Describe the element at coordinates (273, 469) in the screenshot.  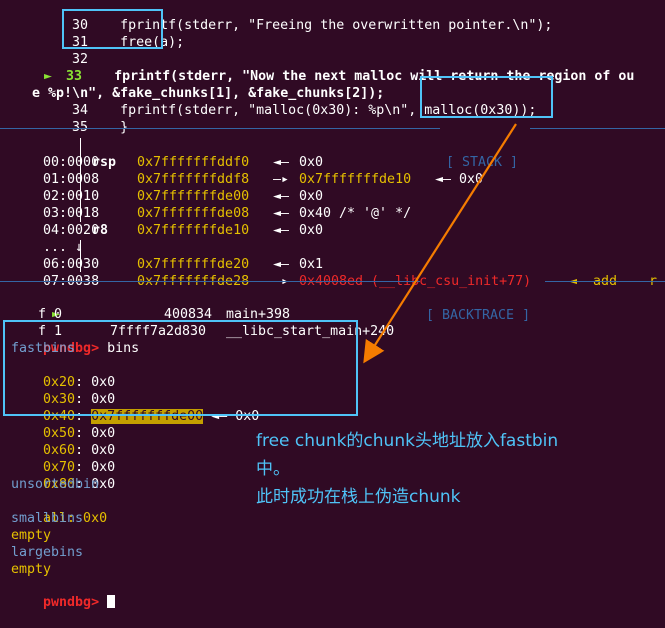
I see `annotation-line-2: 中。` at that location.